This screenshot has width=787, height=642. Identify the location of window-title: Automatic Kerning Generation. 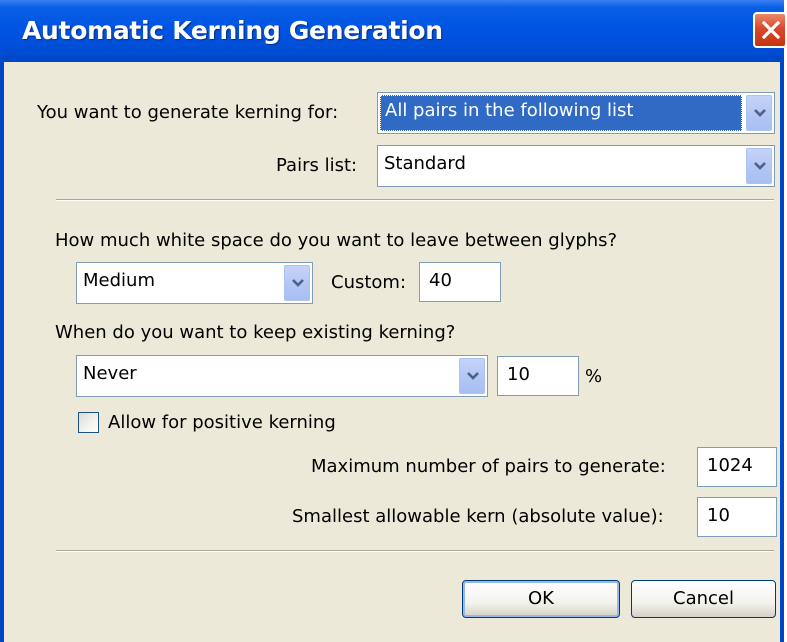
(232, 30).